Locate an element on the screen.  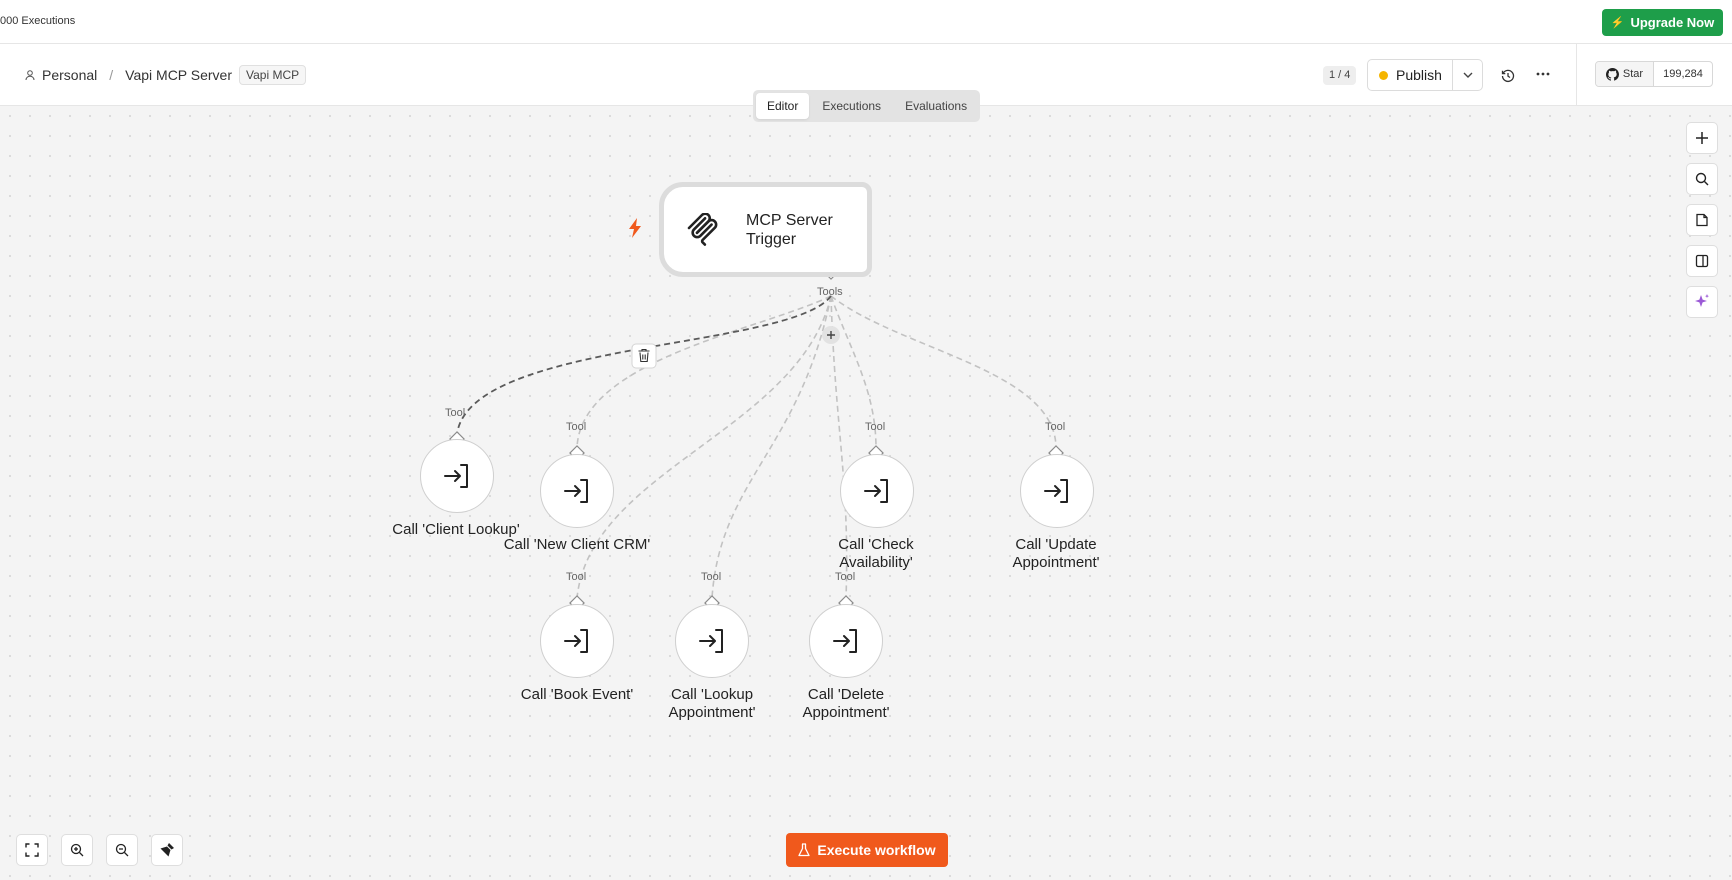
publish-label: Publish is located at coordinates (1419, 75).